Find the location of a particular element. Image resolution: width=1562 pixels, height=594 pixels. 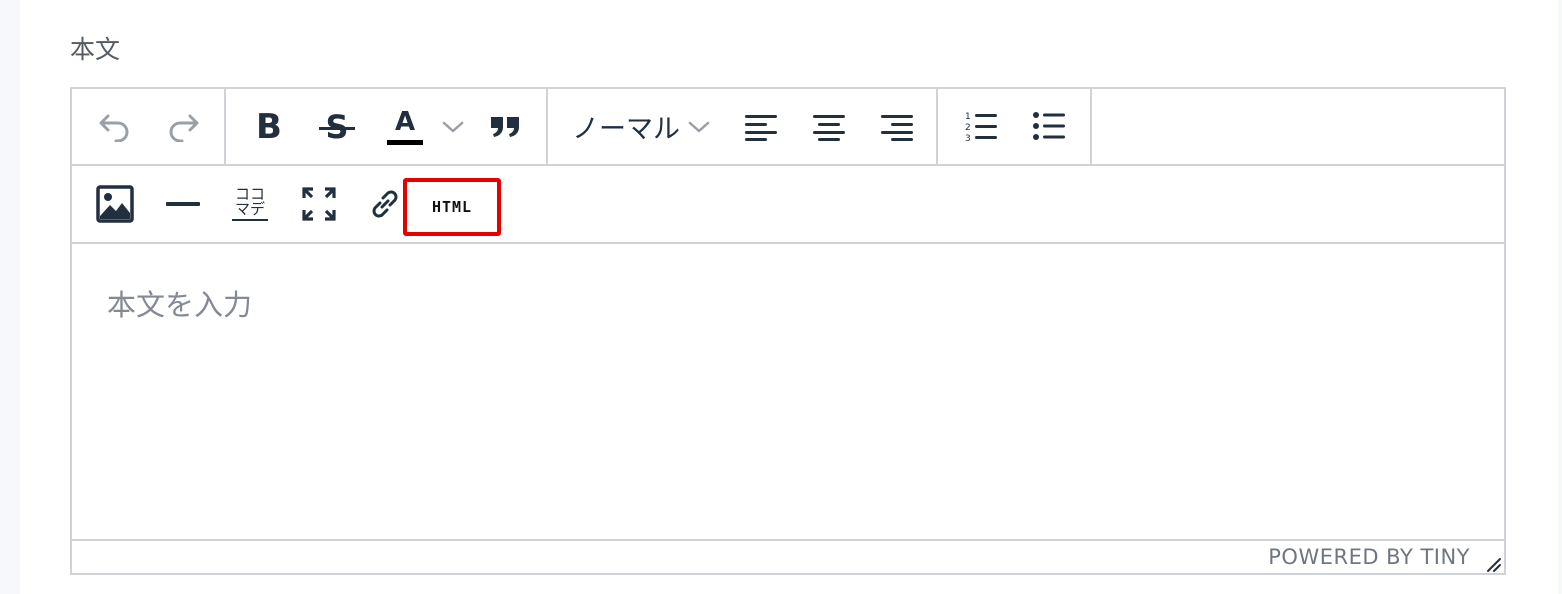

source-code-button: HTML is located at coordinates (452, 207).